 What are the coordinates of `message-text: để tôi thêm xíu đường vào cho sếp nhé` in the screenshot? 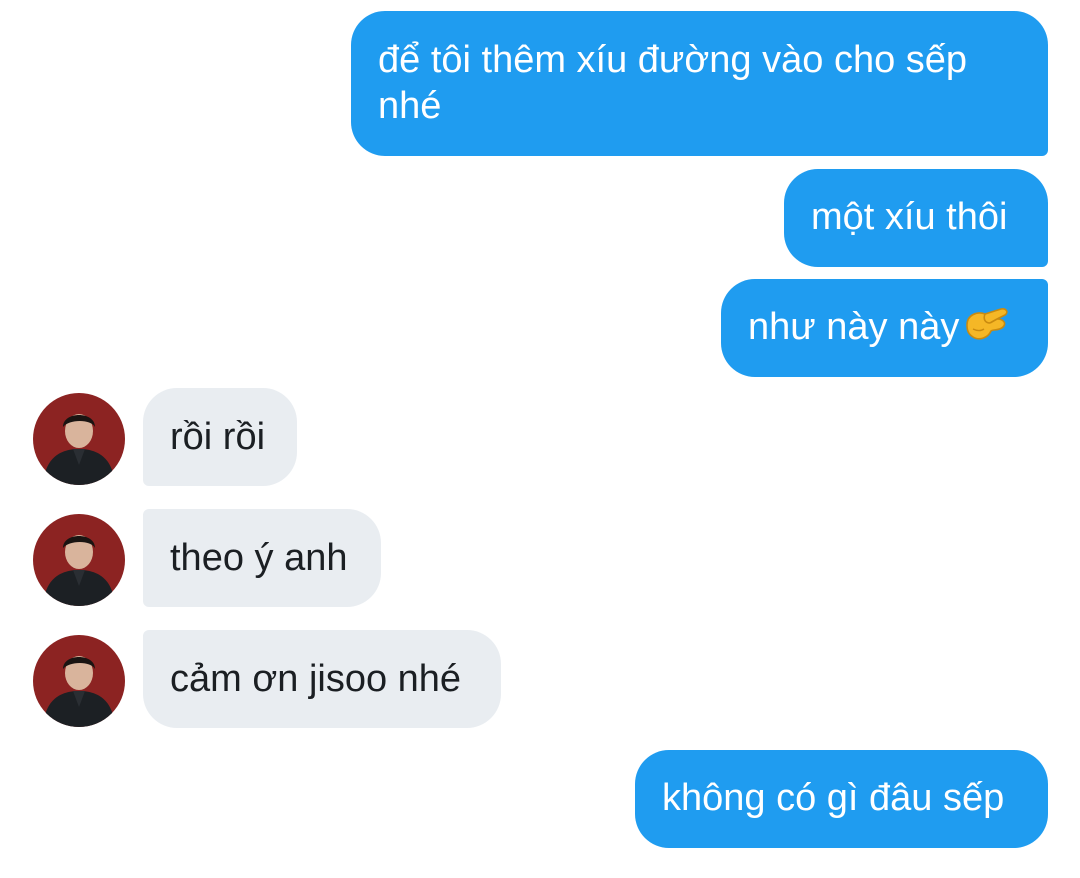 It's located at (673, 83).